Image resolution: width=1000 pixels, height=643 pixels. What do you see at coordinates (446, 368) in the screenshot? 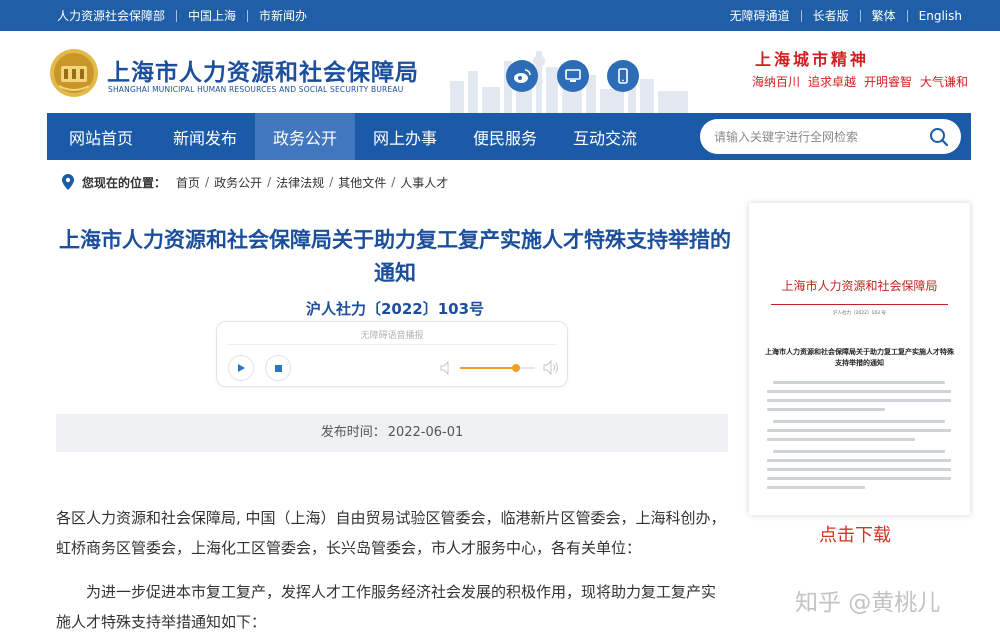
I see `volume-low-icon` at bounding box center [446, 368].